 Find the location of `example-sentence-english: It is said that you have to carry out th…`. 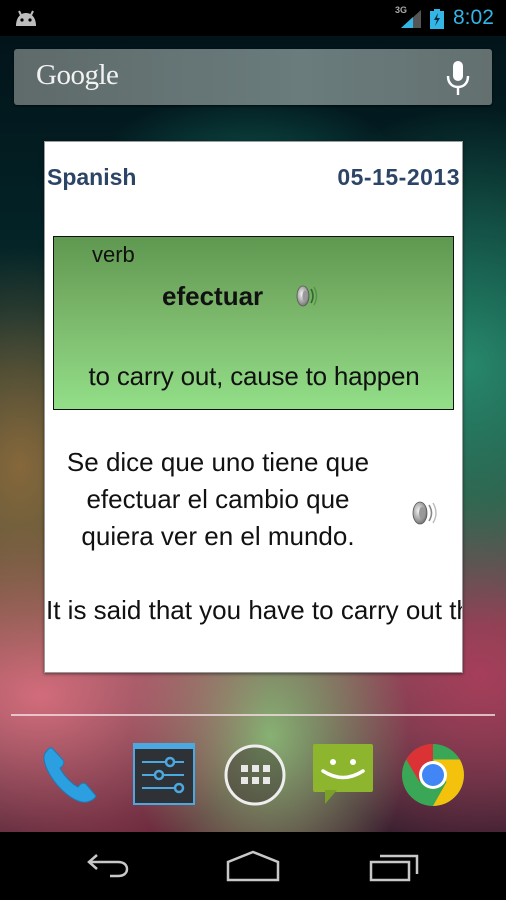

example-sentence-english: It is said that you have to carry out th… is located at coordinates (254, 610).